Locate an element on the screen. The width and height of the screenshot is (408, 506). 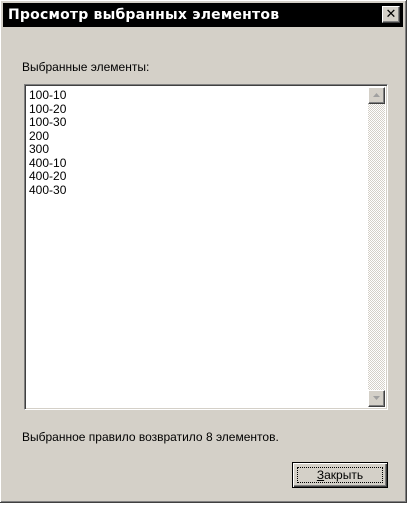
focus-rectangle is located at coordinates (340, 475).